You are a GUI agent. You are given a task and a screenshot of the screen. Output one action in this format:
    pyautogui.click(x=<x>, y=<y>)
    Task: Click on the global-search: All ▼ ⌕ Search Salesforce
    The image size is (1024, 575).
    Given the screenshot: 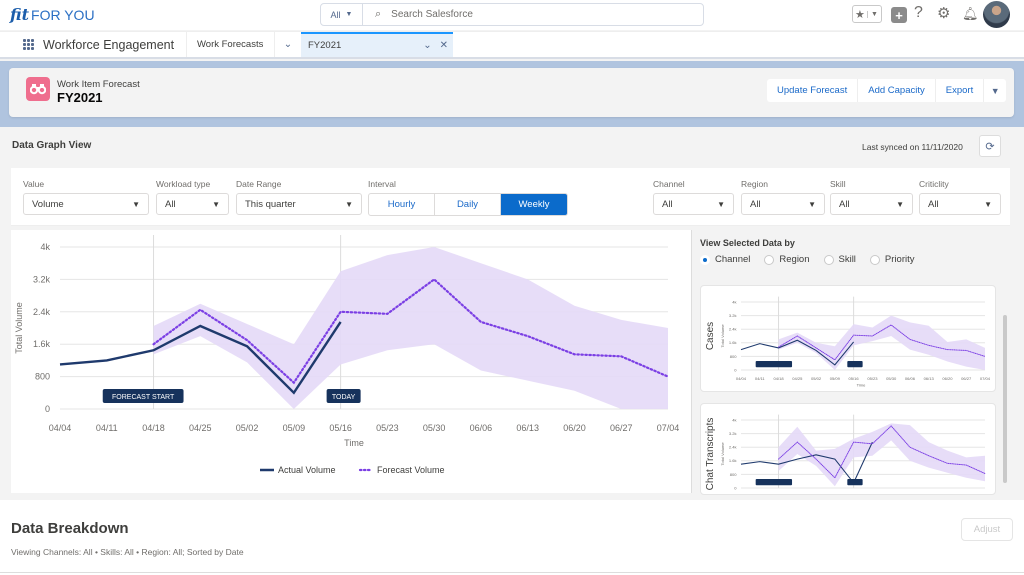 What is the action you would take?
    pyautogui.click(x=512, y=14)
    